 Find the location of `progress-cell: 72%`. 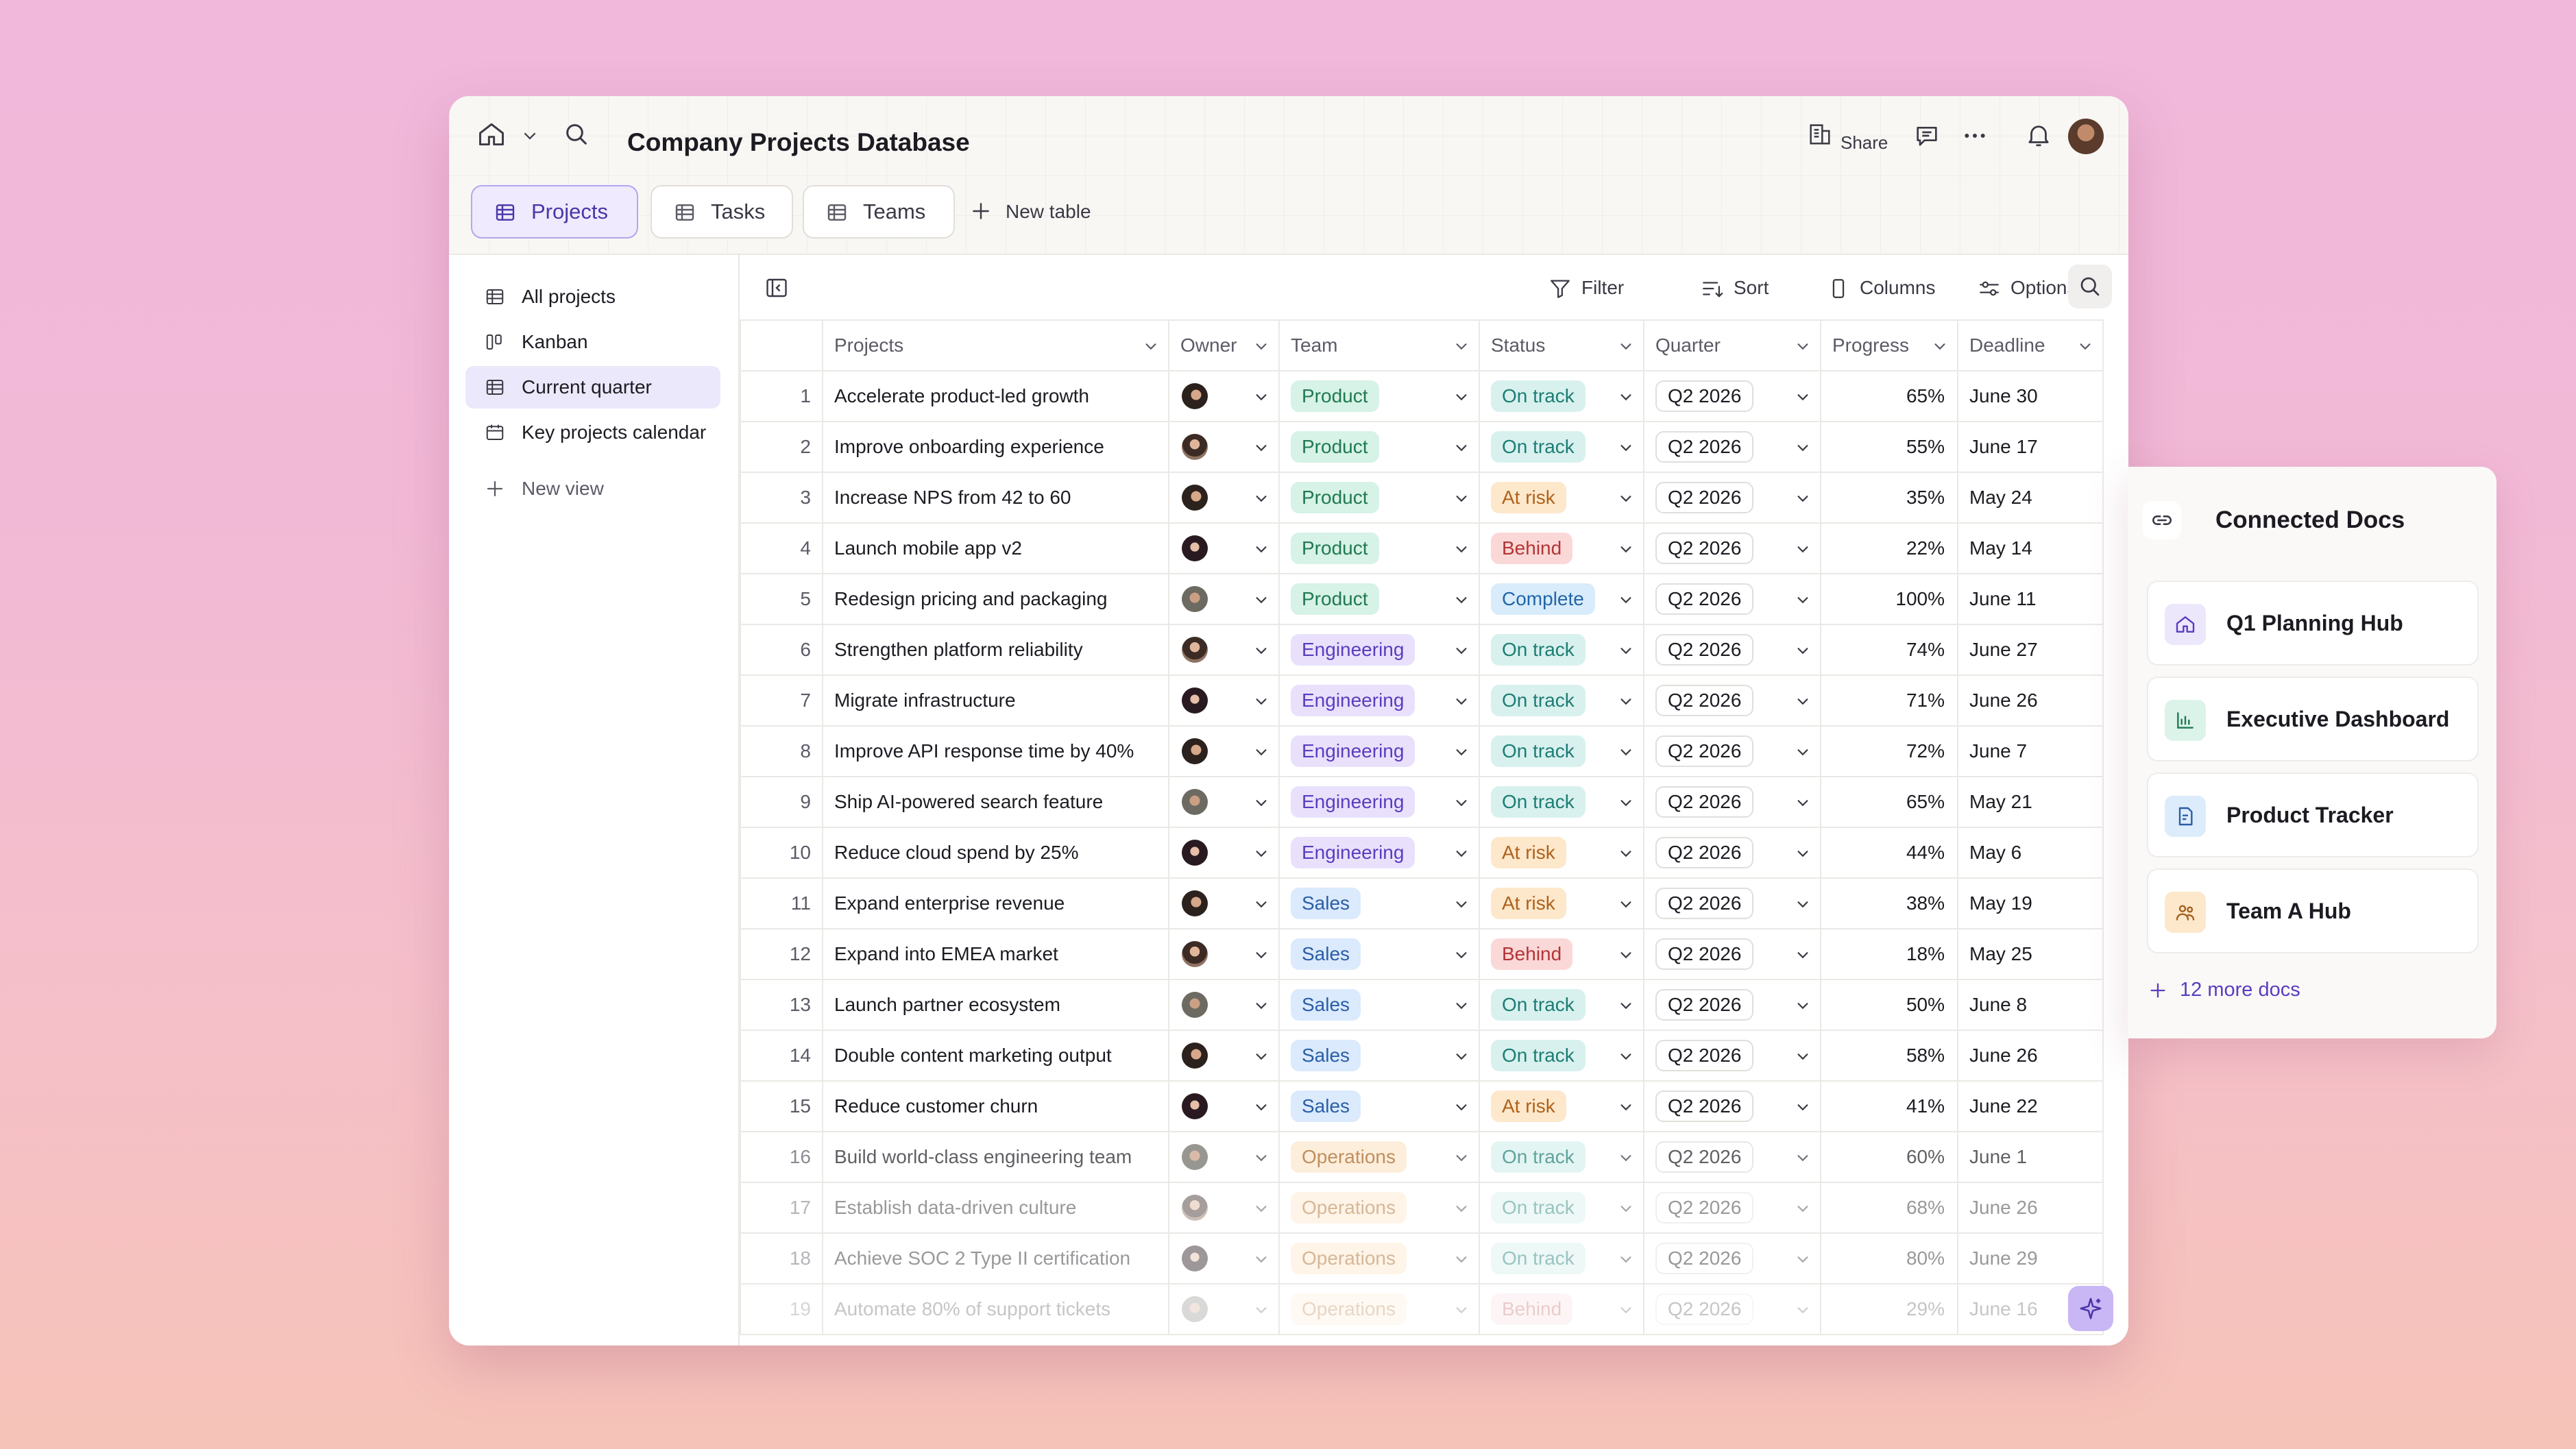

progress-cell: 72% is located at coordinates (1889, 751).